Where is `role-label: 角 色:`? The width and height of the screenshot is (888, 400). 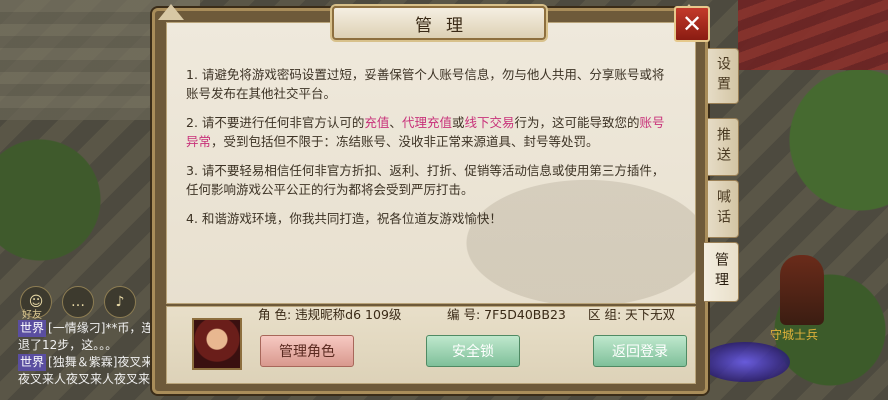
role-label: 角 色: is located at coordinates (275, 314).